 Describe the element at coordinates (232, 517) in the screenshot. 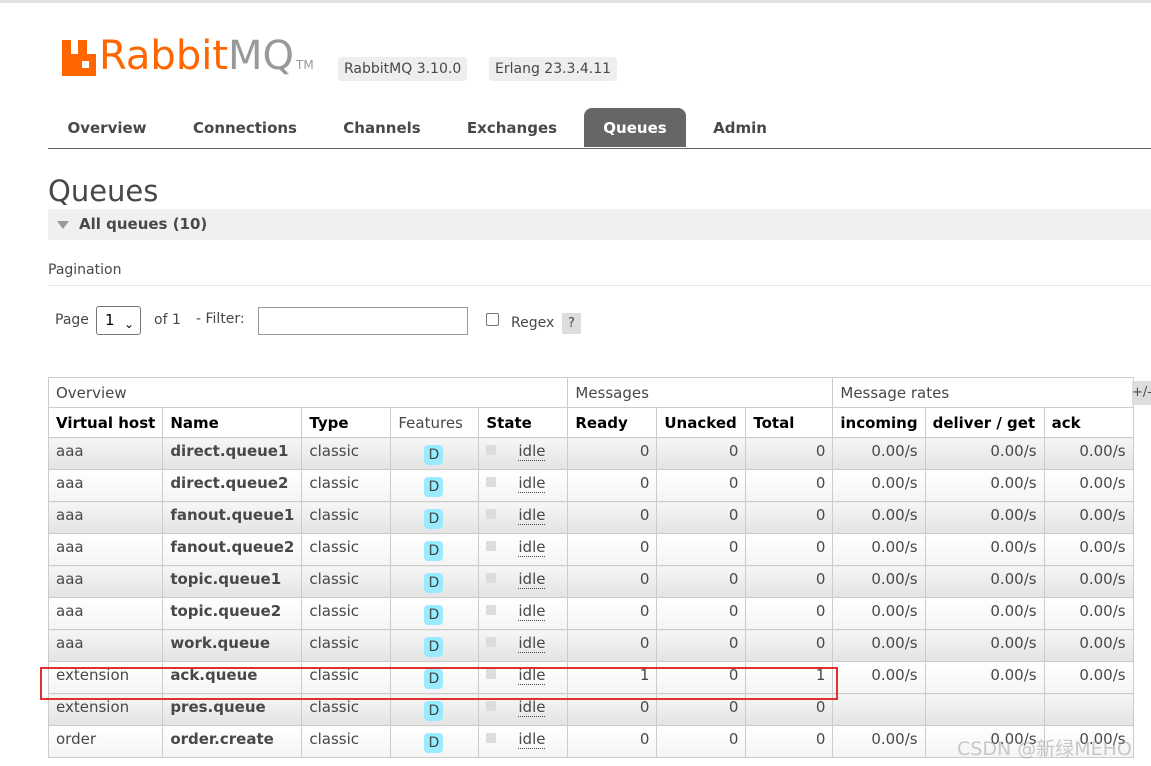

I see `queue-name-link: fanout.queue1` at that location.